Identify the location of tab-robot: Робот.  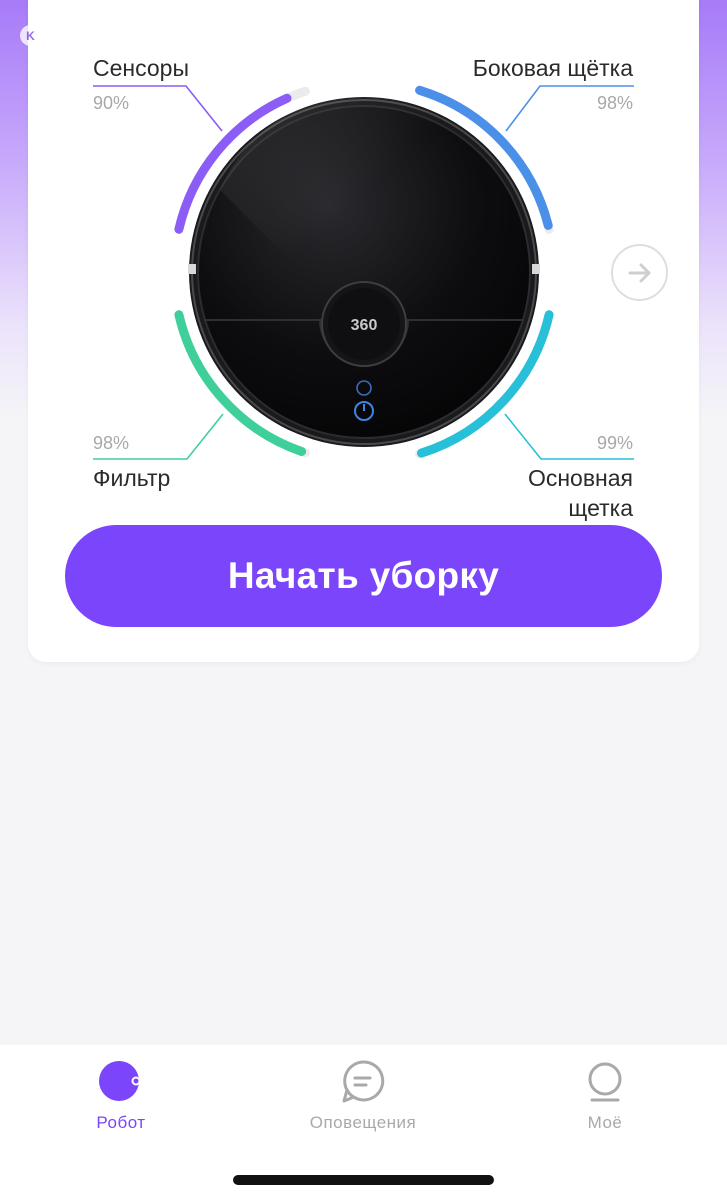
(121, 1099).